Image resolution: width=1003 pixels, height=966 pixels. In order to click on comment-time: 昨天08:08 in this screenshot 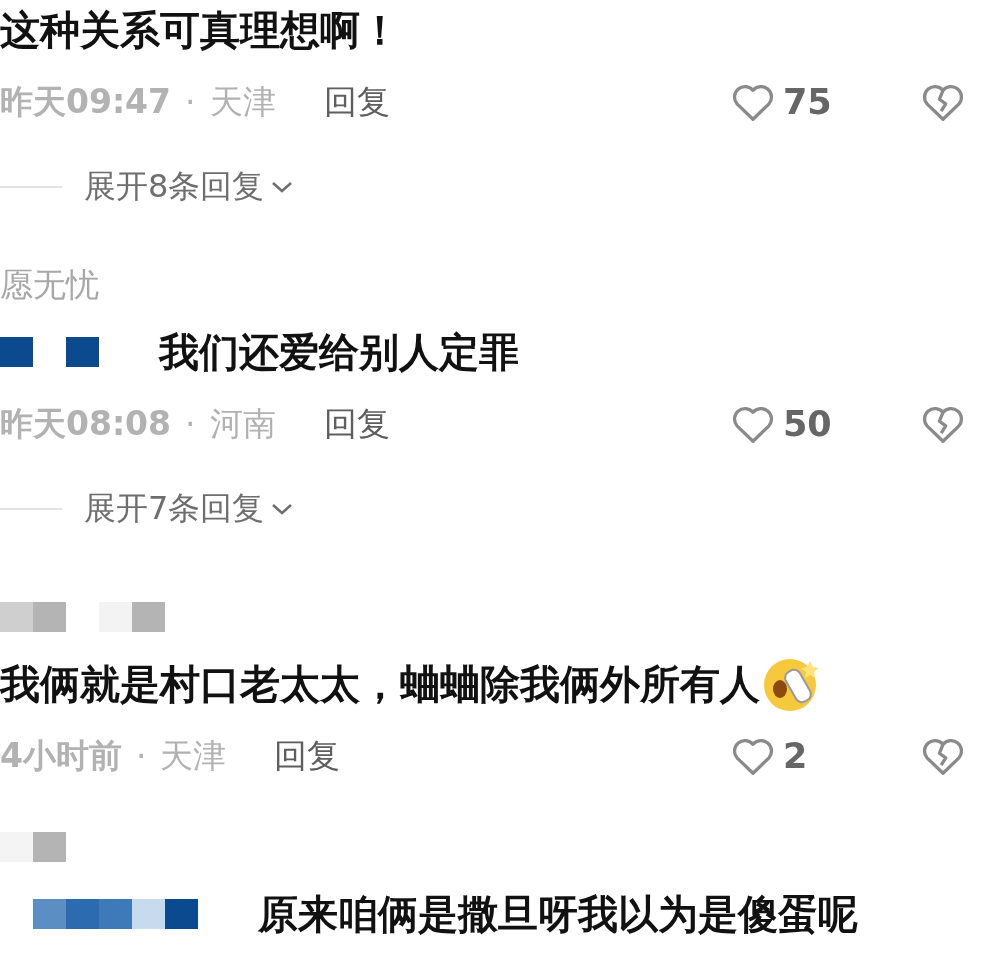, I will do `click(86, 423)`.